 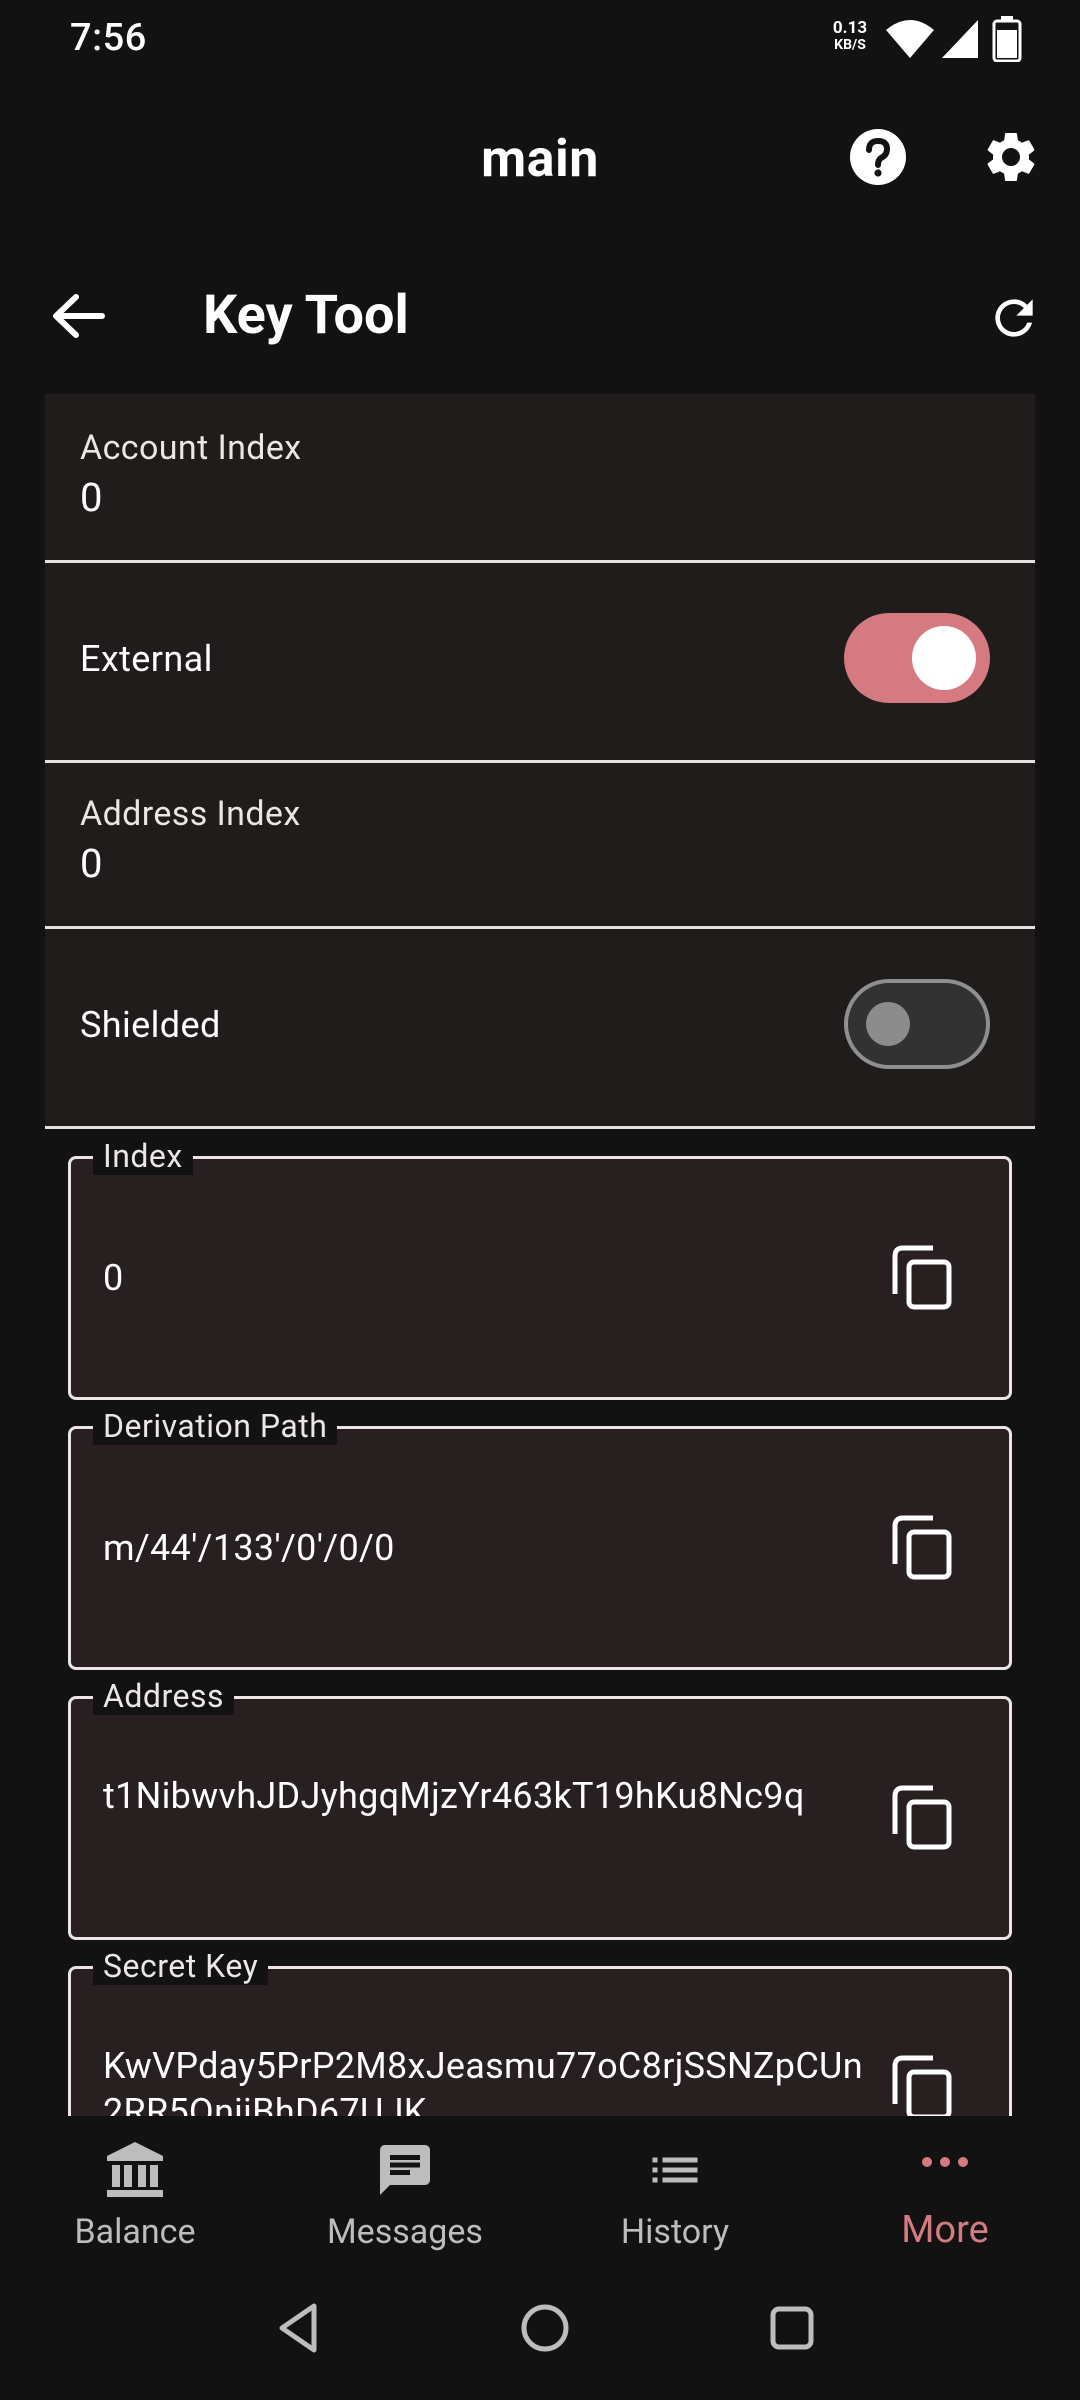 I want to click on refresh-icon, so click(x=1014, y=318).